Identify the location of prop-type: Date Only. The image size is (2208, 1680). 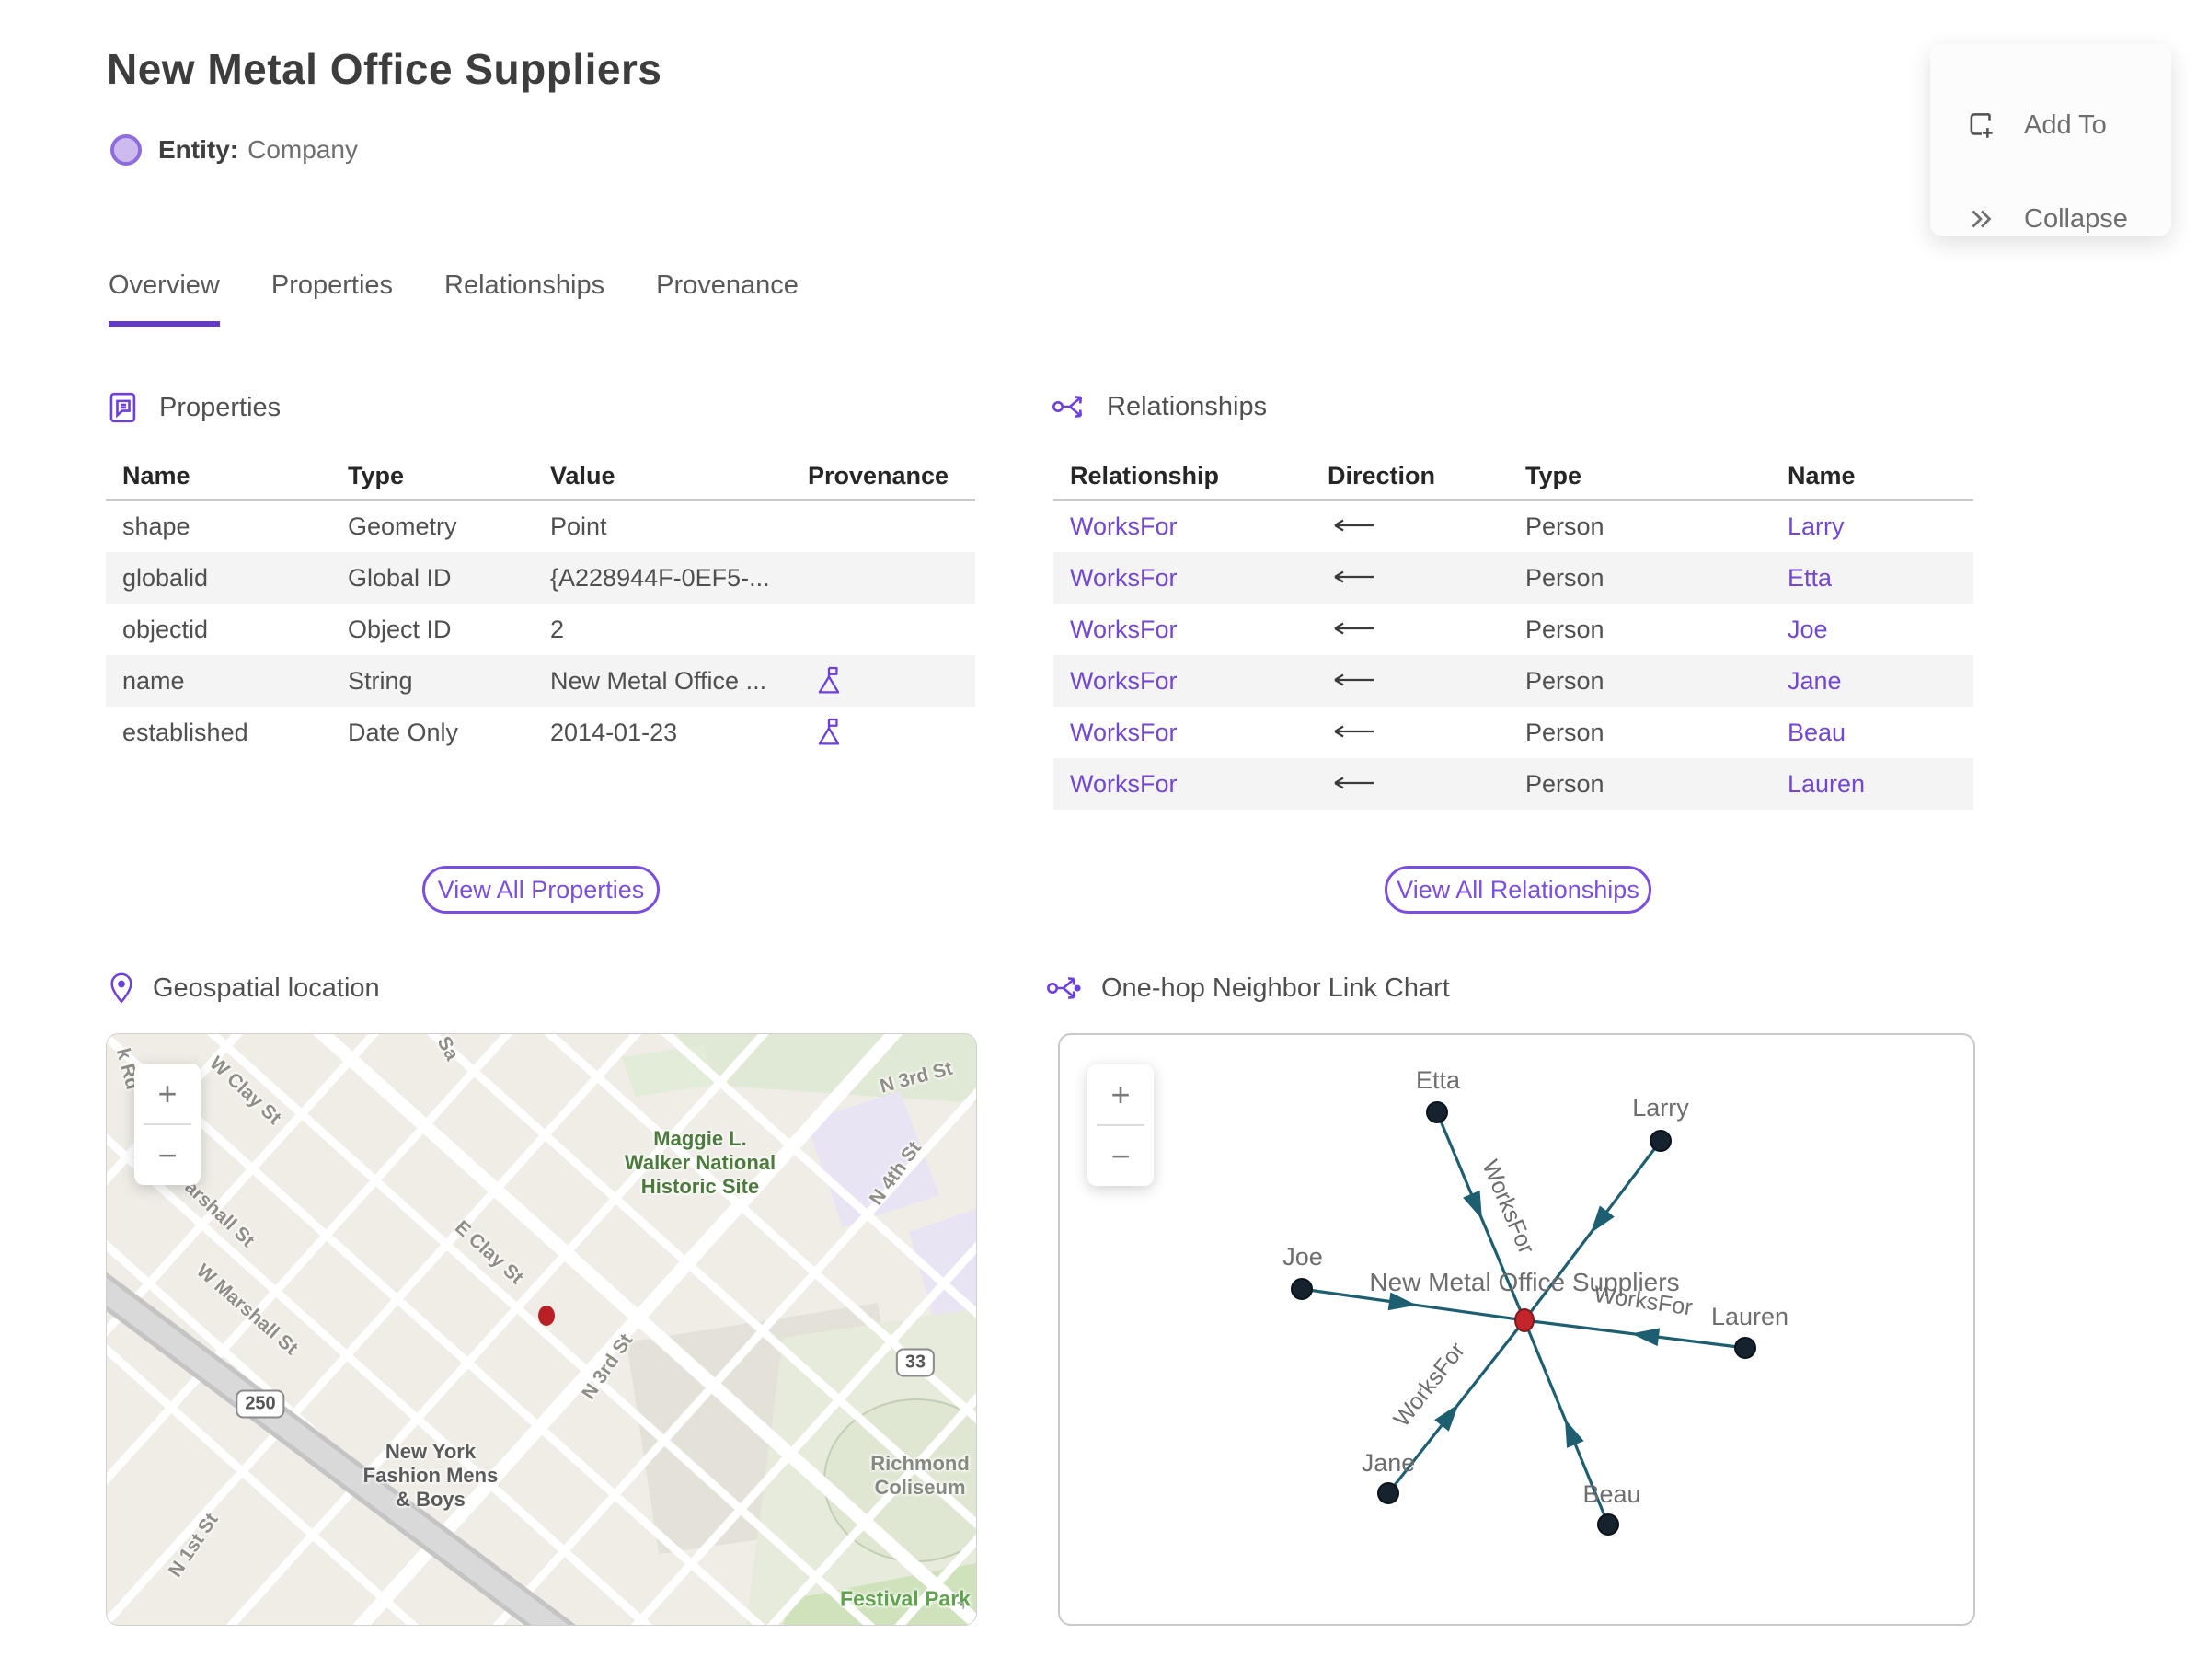
(403, 732).